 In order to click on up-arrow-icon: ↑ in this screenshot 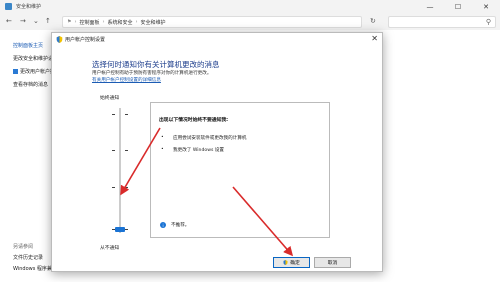, I will do `click(48, 21)`.